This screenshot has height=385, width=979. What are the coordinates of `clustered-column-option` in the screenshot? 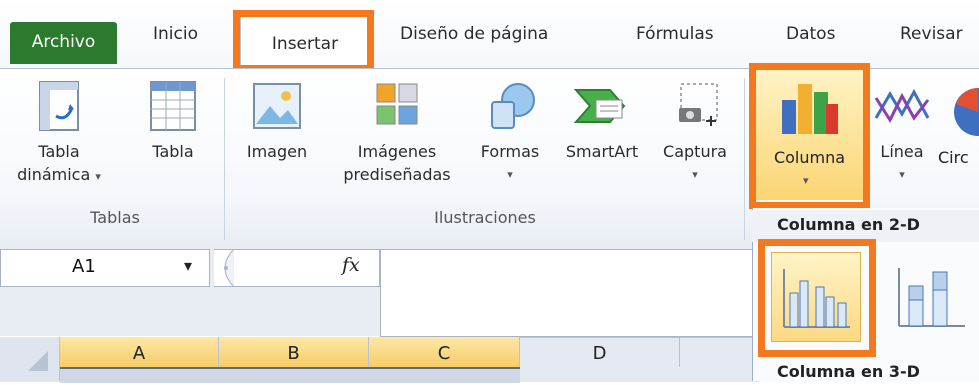 It's located at (816, 297).